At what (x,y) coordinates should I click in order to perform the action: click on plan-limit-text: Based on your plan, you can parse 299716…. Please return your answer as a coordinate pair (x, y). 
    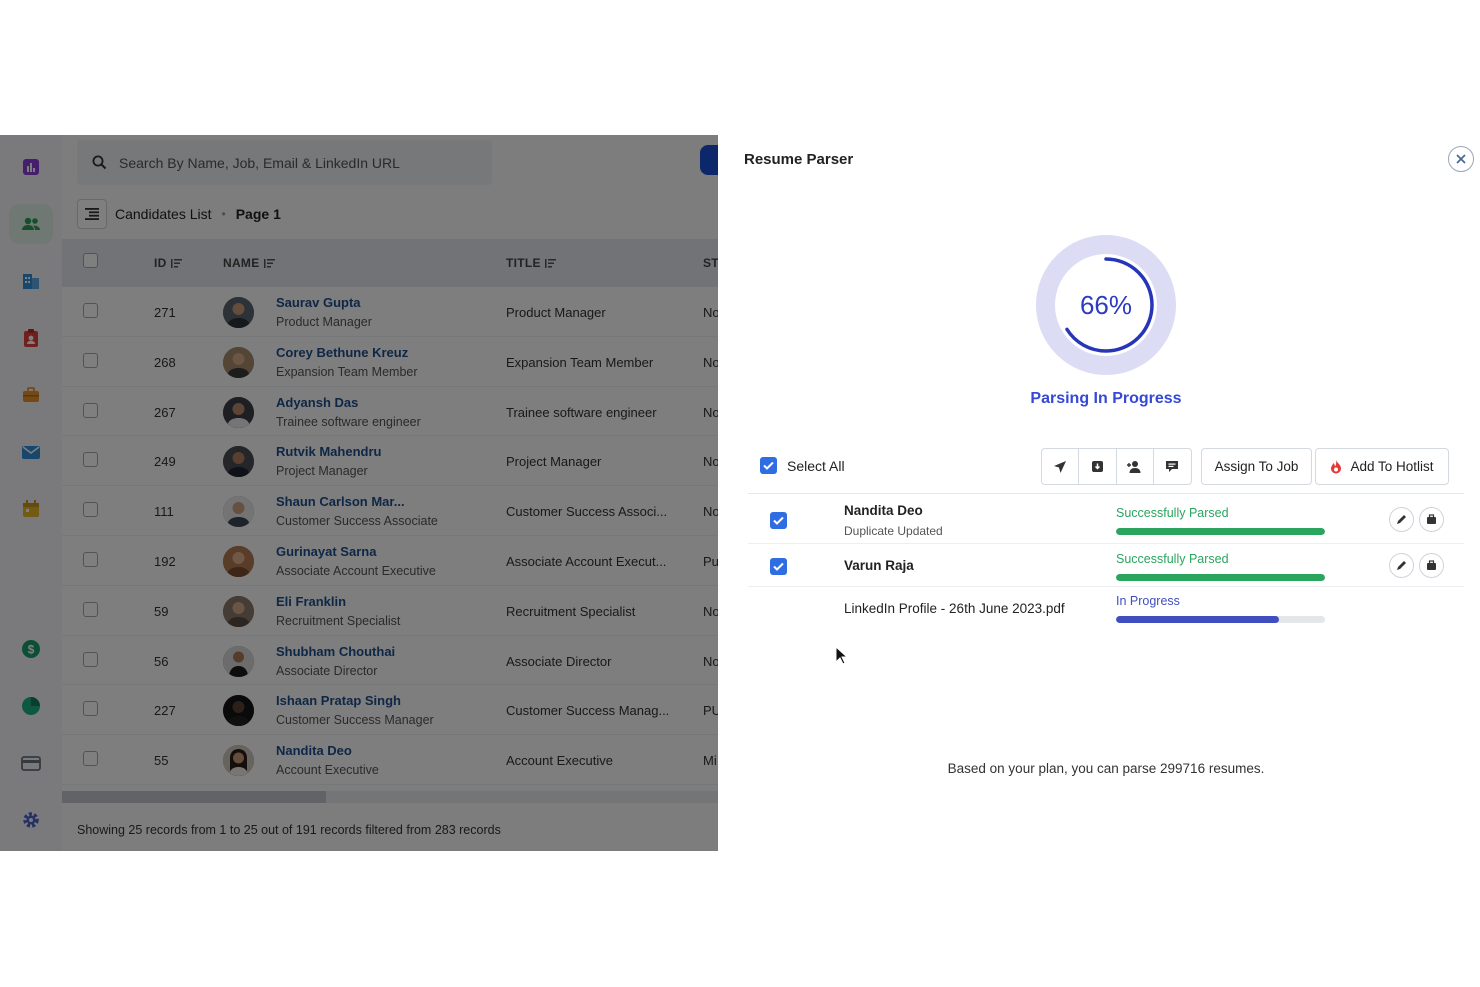
    Looking at the image, I should click on (1106, 768).